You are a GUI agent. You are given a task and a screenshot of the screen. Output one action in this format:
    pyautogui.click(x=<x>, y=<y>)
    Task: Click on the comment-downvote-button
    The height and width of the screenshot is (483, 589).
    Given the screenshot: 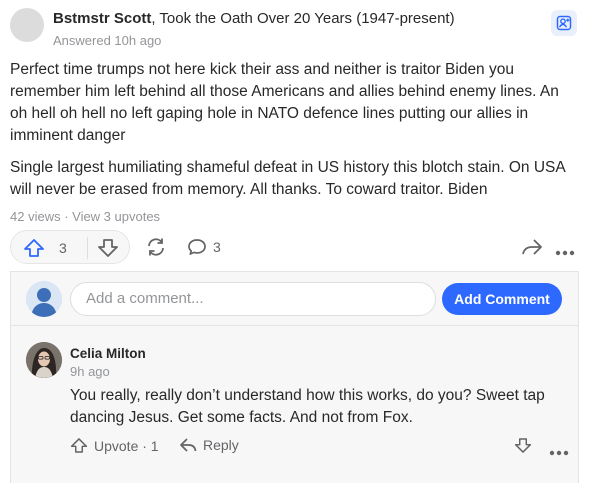 What is the action you would take?
    pyautogui.click(x=523, y=448)
    